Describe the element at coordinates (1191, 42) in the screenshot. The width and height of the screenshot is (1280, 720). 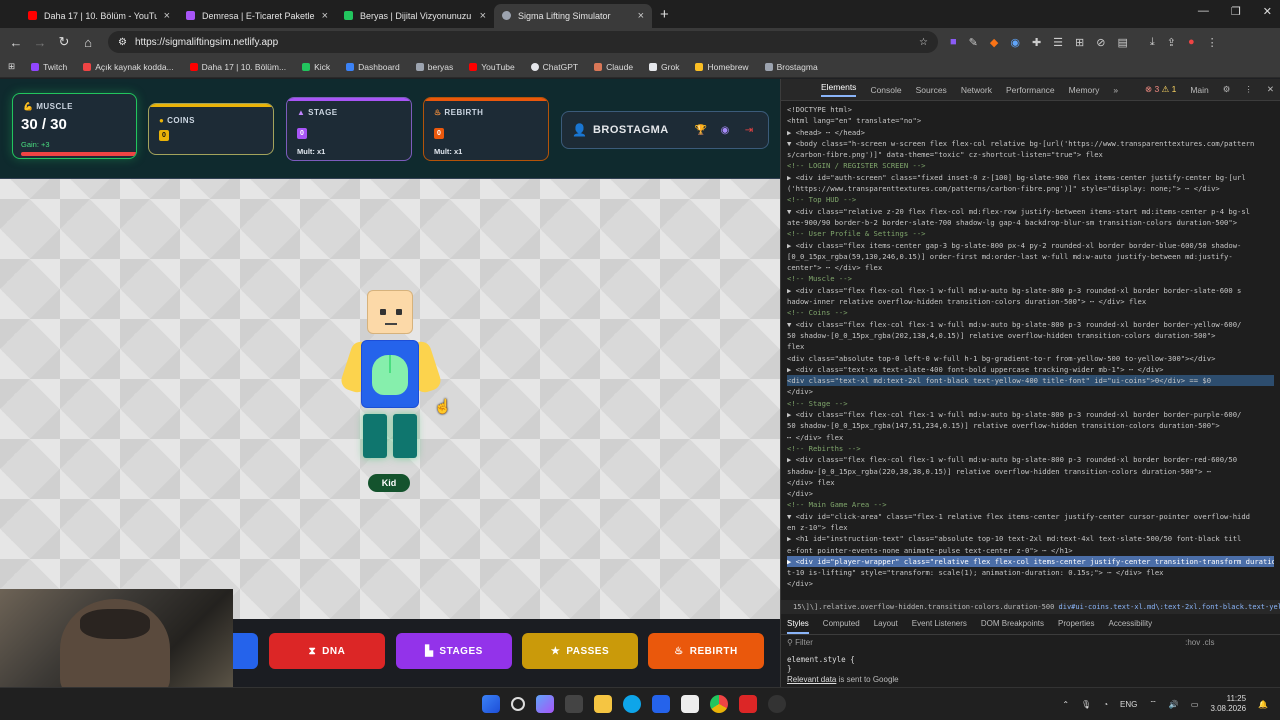
I see `profile-avatar-icon: ●` at that location.